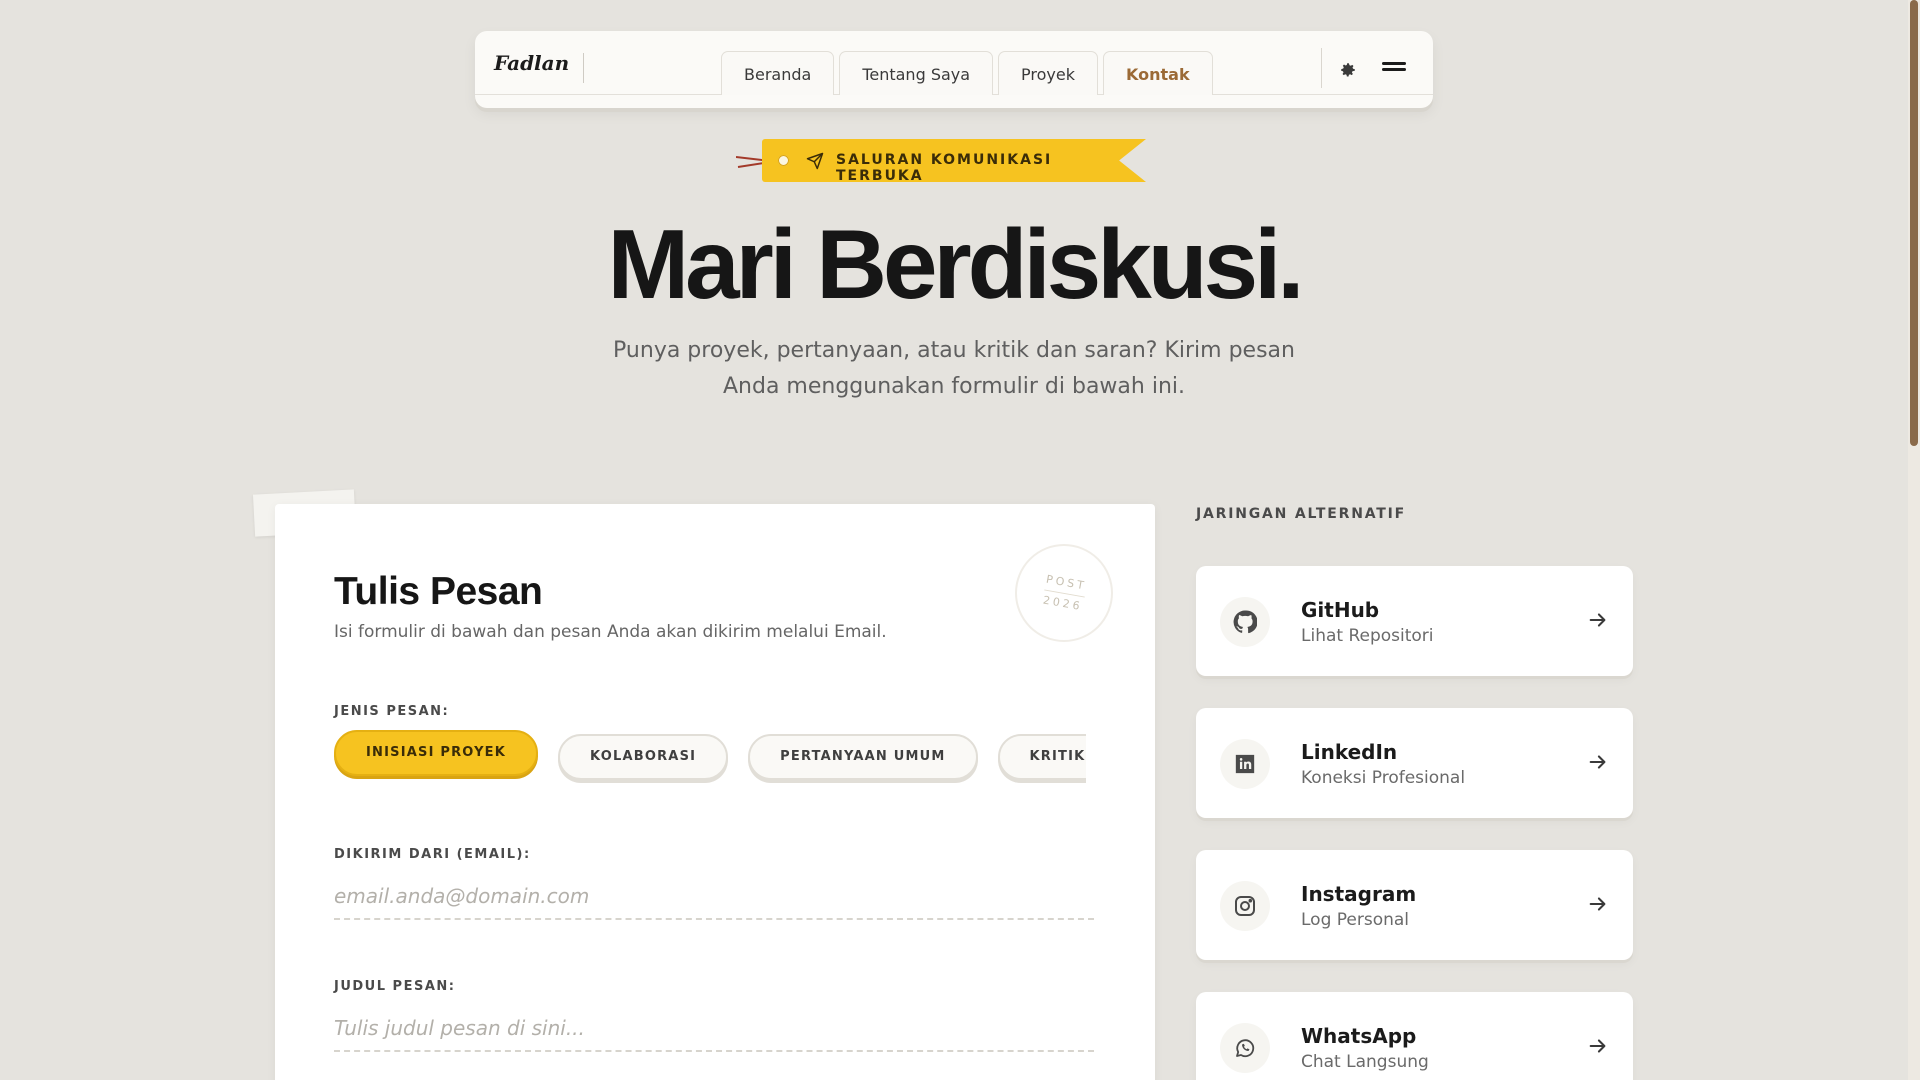 The width and height of the screenshot is (1920, 1080). I want to click on whatsapp-icon, so click(1245, 1048).